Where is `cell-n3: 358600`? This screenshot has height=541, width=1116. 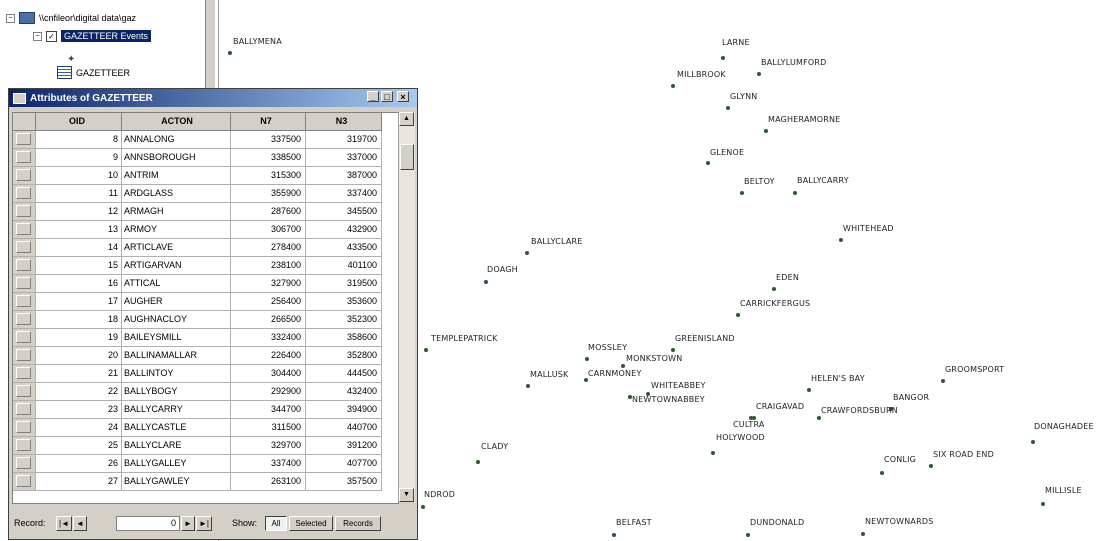 cell-n3: 358600 is located at coordinates (344, 338).